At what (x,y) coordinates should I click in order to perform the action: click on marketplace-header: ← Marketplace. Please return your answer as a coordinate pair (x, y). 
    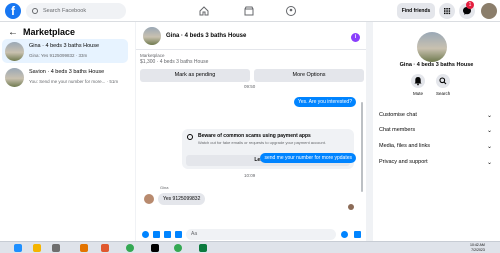
    Looking at the image, I should click on (41, 32).